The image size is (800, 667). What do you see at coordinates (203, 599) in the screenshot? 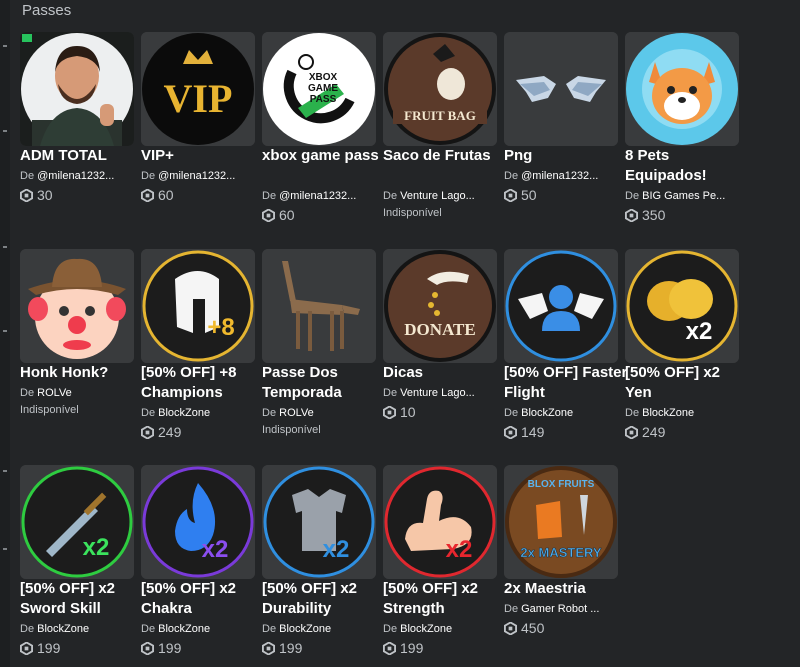
I see `pass-name: [50% OFF] x2 Chakra` at bounding box center [203, 599].